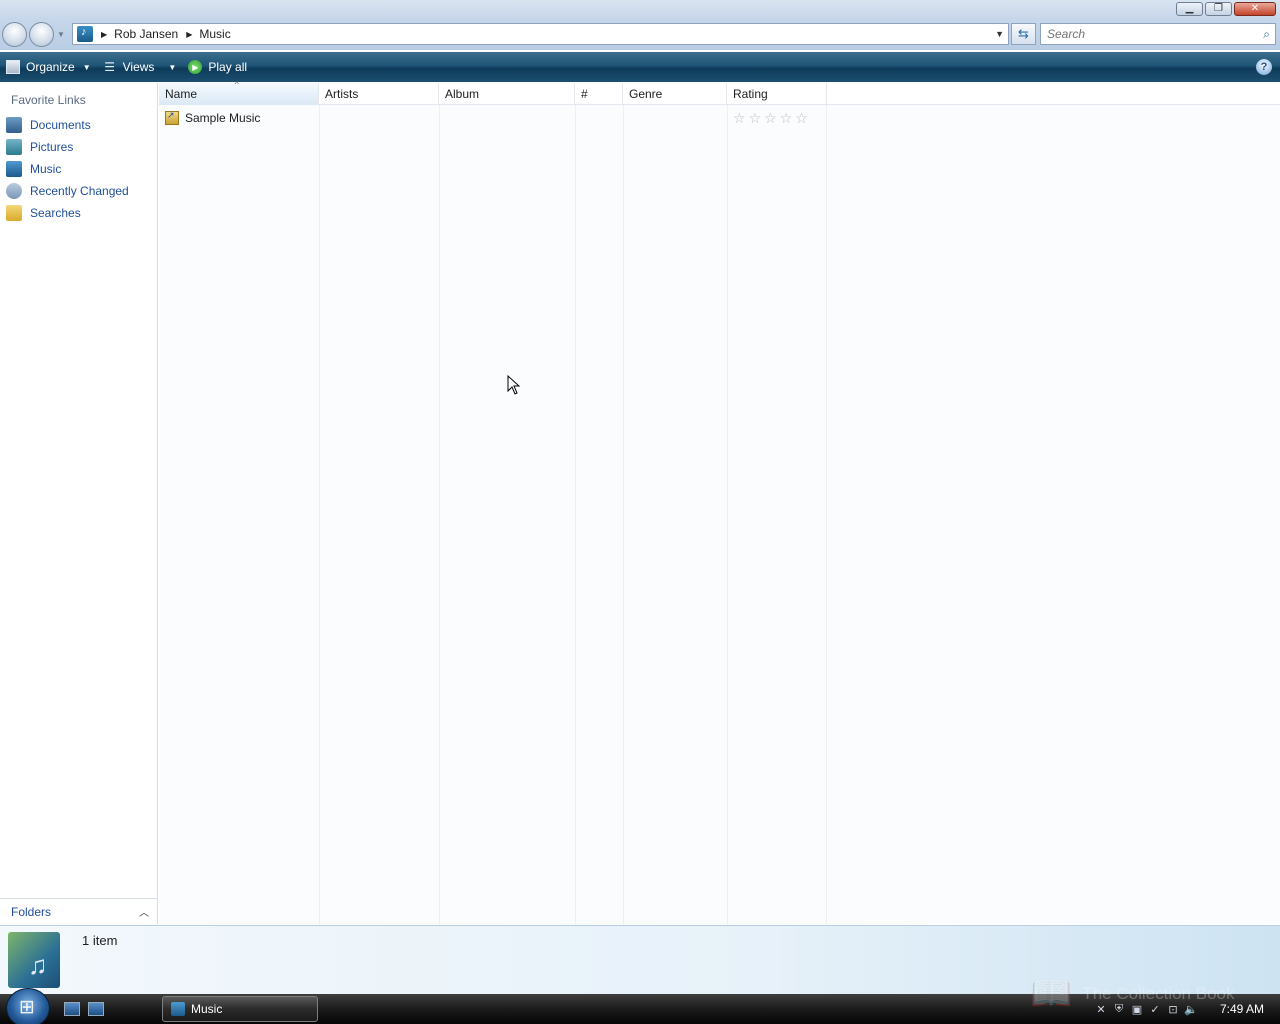  I want to click on check-icon: ✓, so click(1155, 1009).